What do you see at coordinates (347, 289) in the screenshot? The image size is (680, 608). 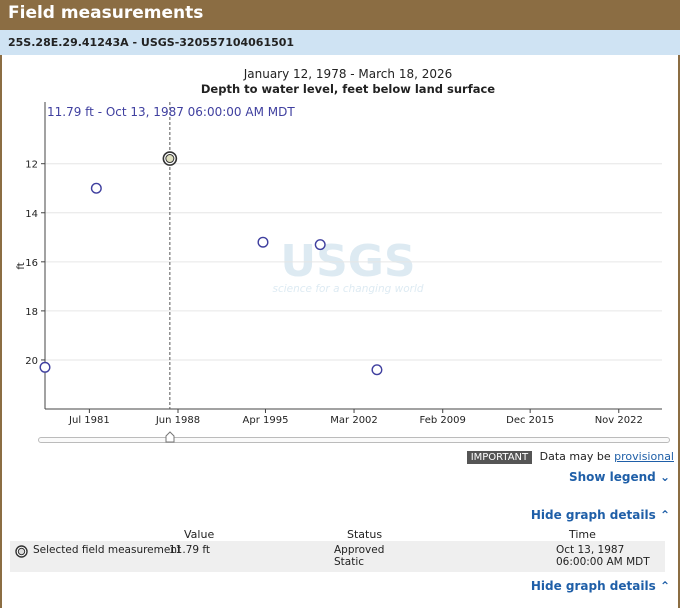 I see `watermark-tagline-text: science for a changing world` at bounding box center [347, 289].